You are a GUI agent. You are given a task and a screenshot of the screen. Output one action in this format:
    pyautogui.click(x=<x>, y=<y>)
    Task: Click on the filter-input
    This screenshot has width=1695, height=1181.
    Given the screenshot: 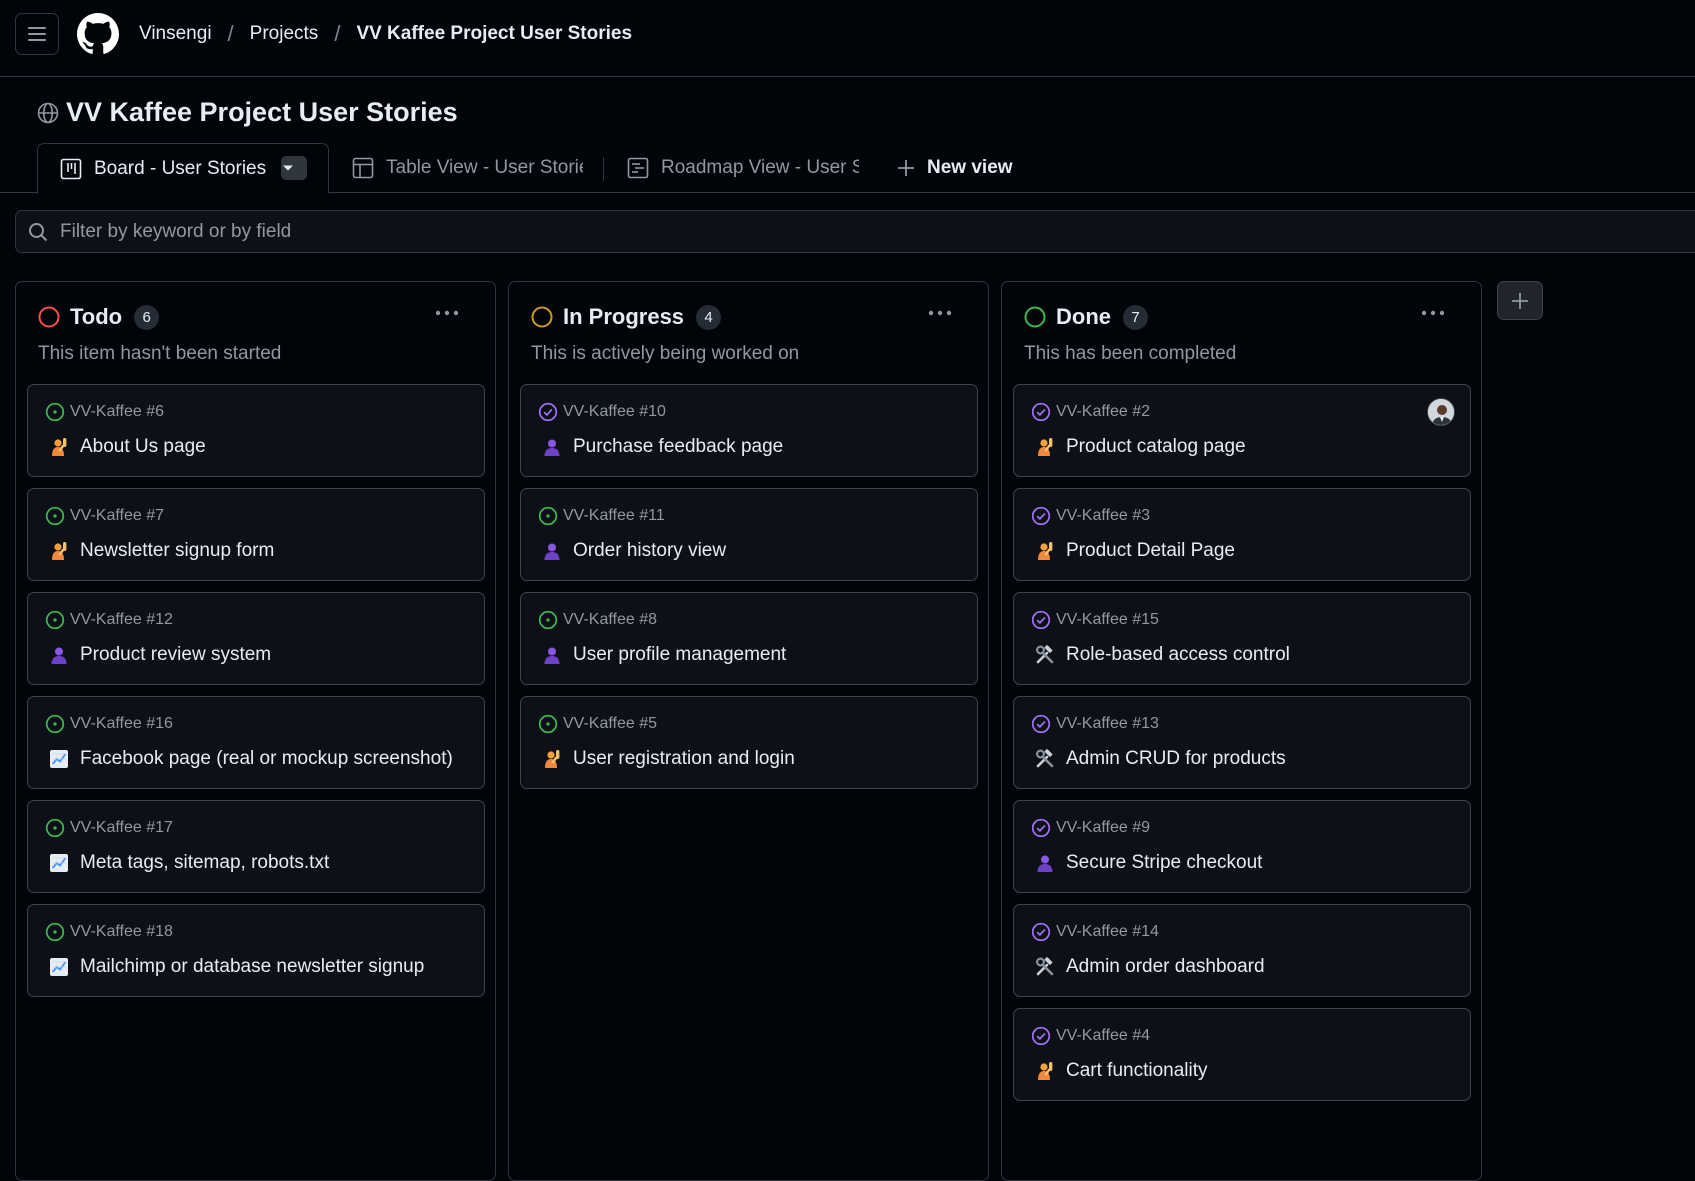 What is the action you would take?
    pyautogui.click(x=810, y=231)
    